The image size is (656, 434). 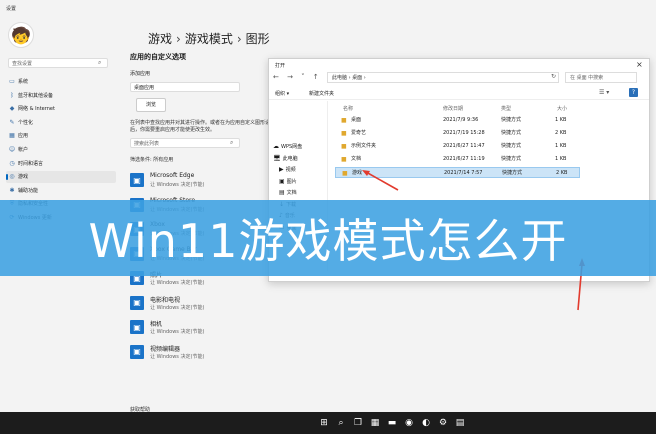 What do you see at coordinates (375, 423) in the screenshot?
I see `widgets-icon: ▦` at bounding box center [375, 423].